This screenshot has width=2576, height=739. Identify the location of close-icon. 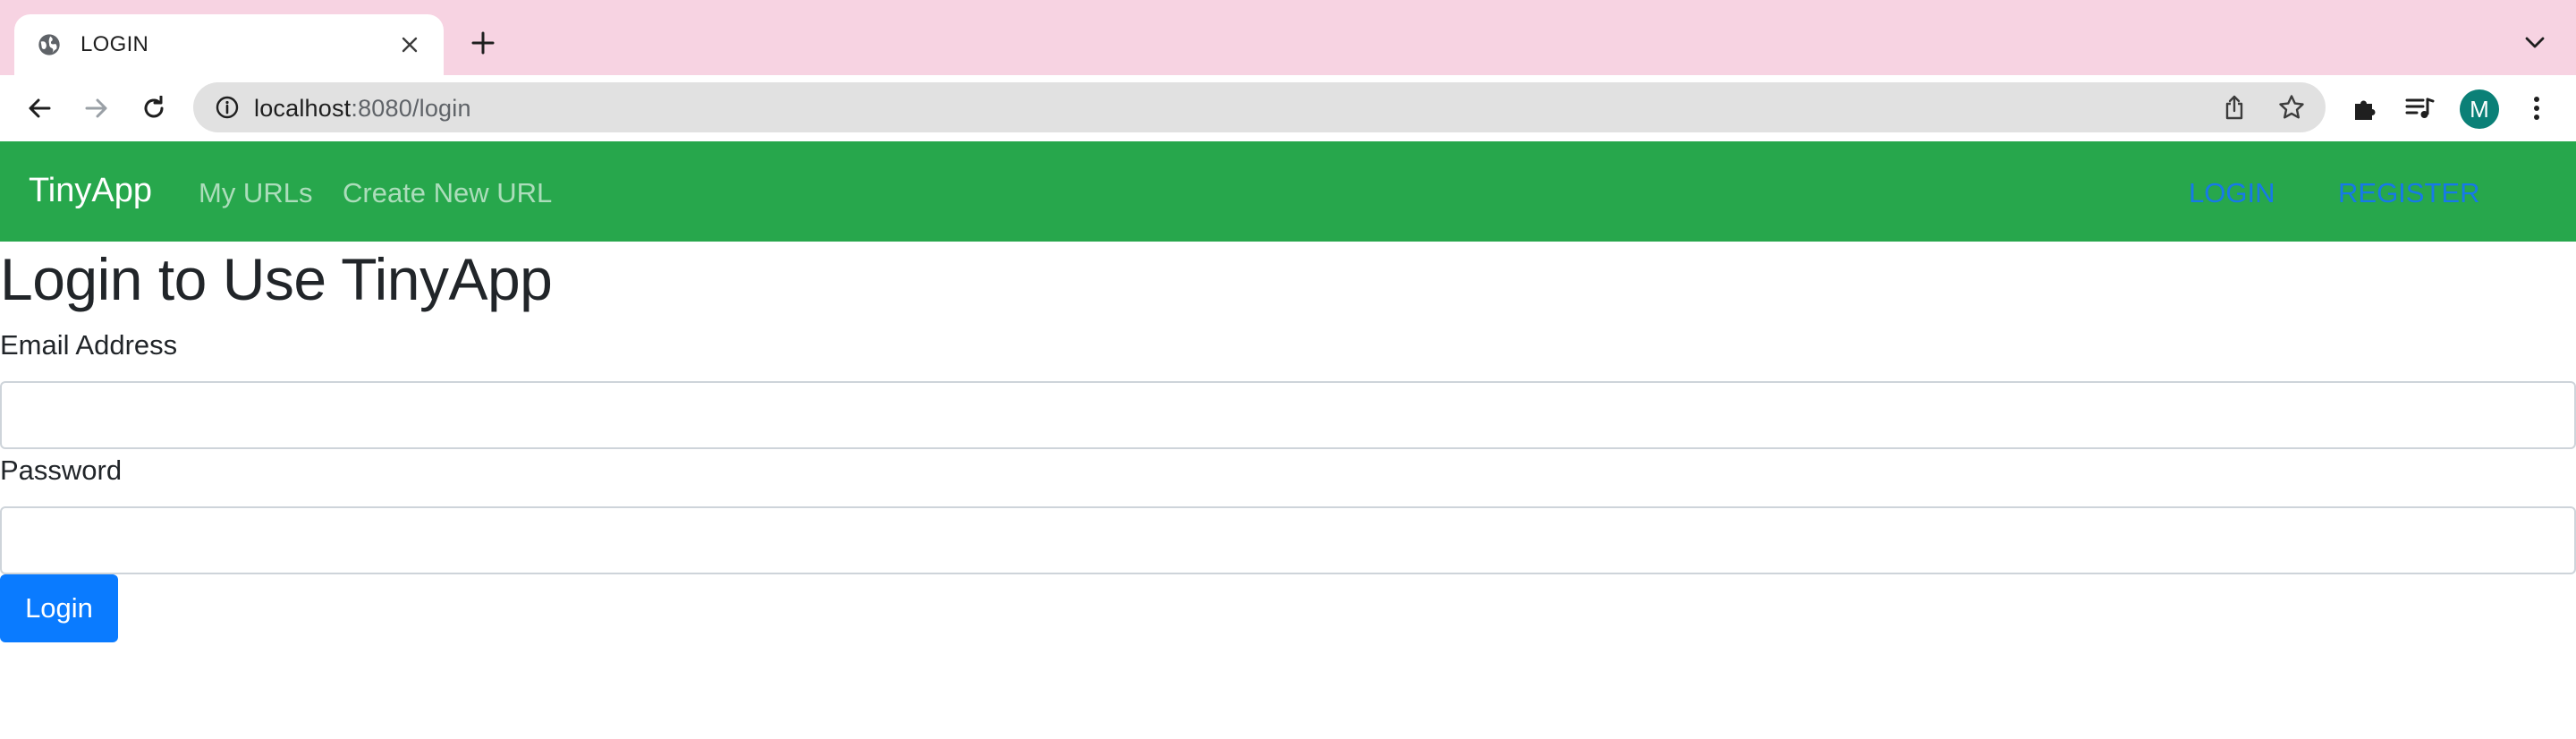
(409, 44).